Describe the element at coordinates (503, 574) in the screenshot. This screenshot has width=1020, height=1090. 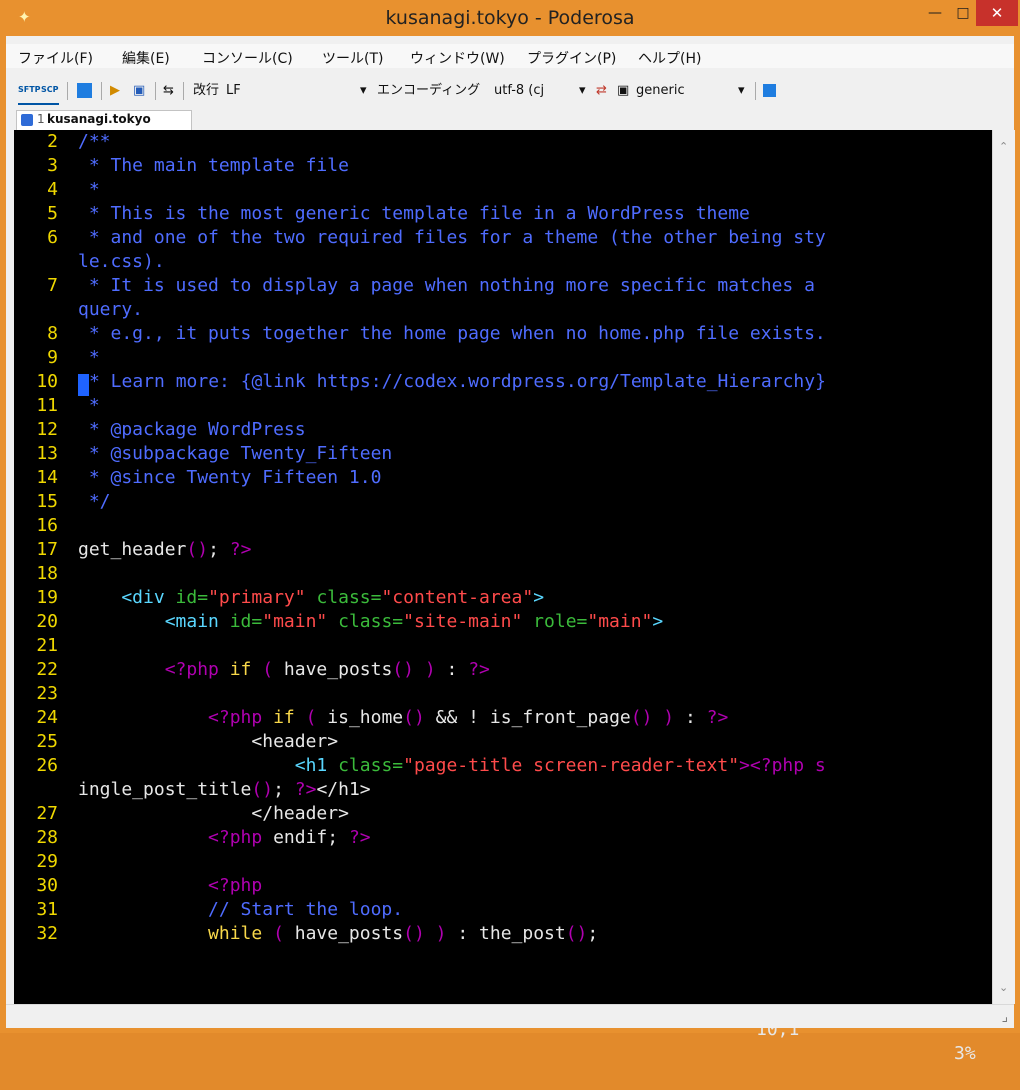
I see `code-line: 18` at that location.